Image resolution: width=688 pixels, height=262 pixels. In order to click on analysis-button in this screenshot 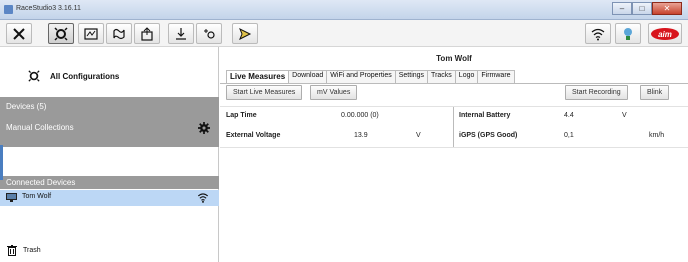, I will do `click(91, 33)`.